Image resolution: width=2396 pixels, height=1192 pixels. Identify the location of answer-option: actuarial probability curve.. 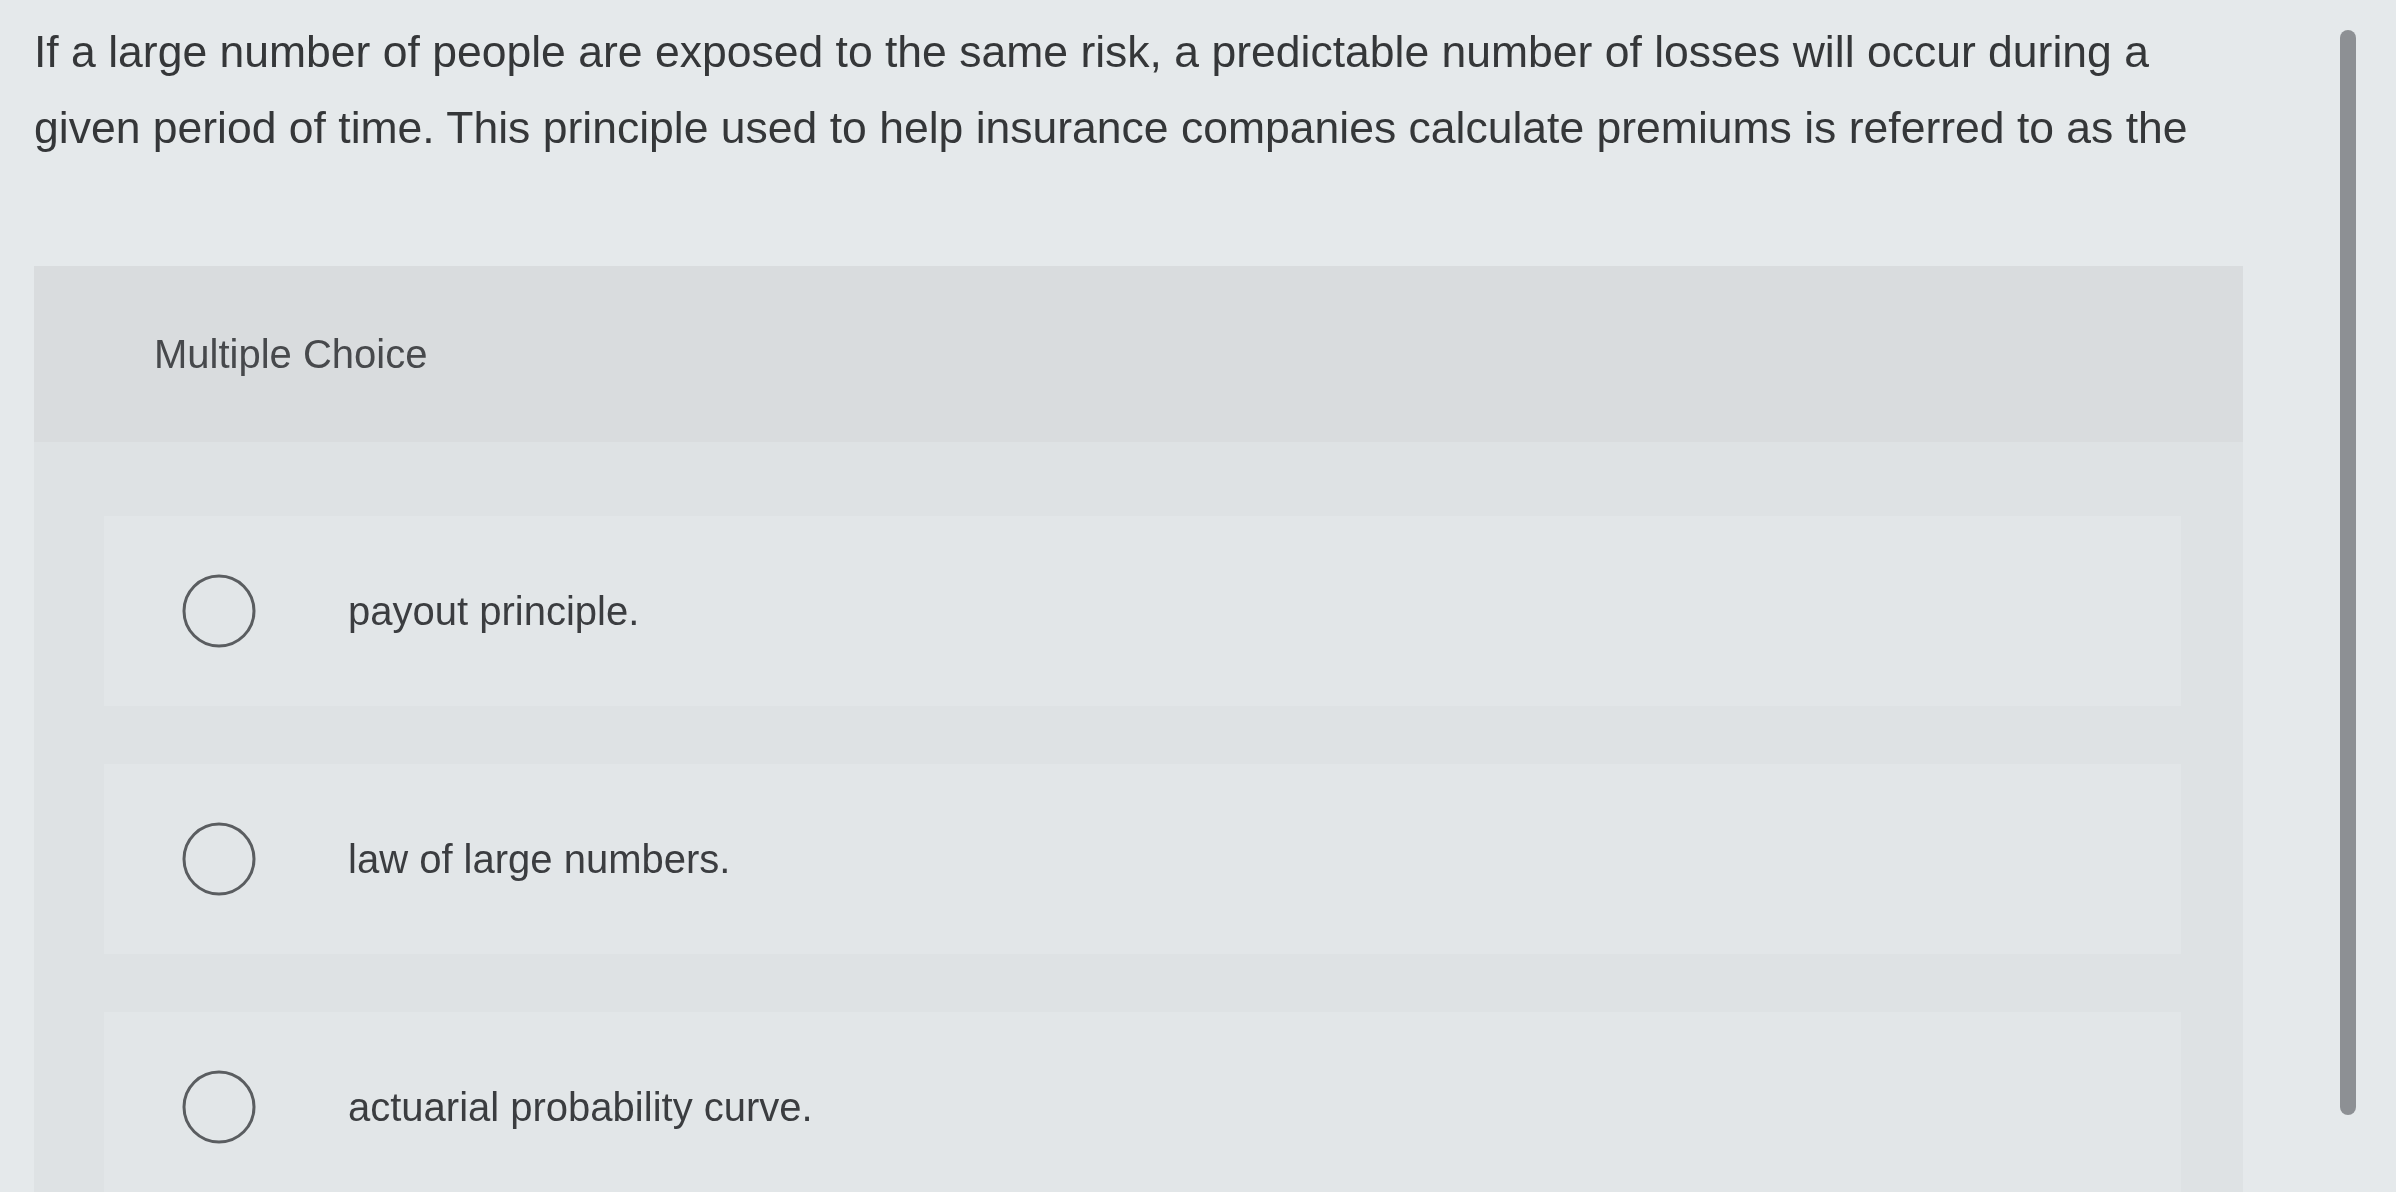
(1142, 1102).